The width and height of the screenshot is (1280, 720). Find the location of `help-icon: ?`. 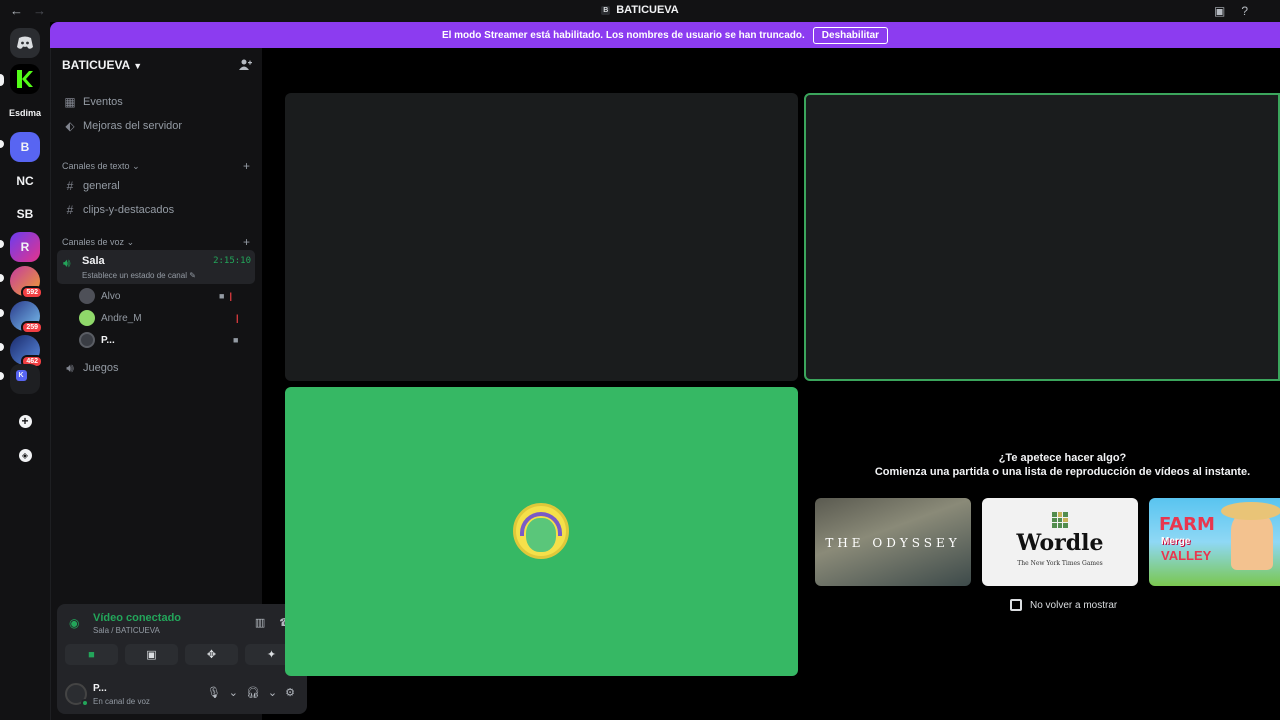

help-icon: ? is located at coordinates (1244, 11).